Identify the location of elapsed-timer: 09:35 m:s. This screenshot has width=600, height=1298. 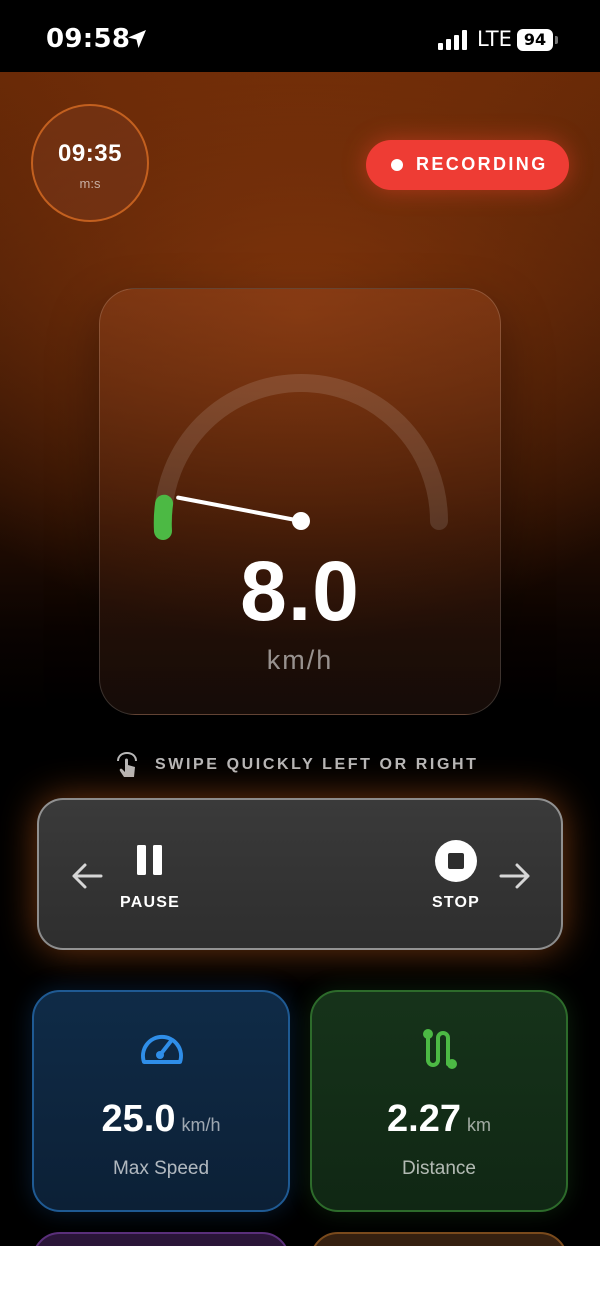
(90, 163).